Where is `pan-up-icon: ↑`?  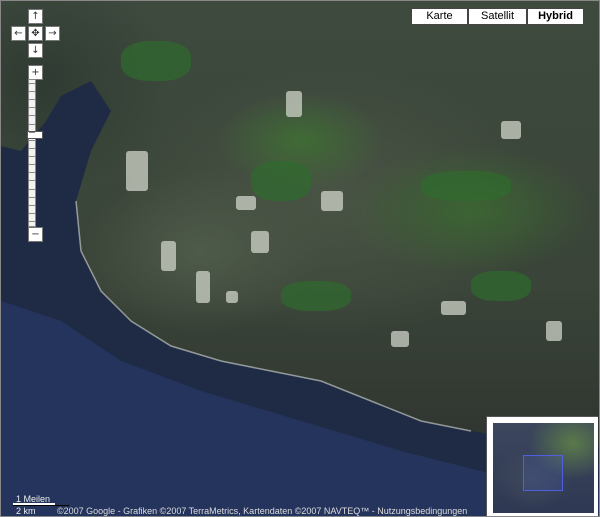
pan-up-icon: ↑ is located at coordinates (35, 16).